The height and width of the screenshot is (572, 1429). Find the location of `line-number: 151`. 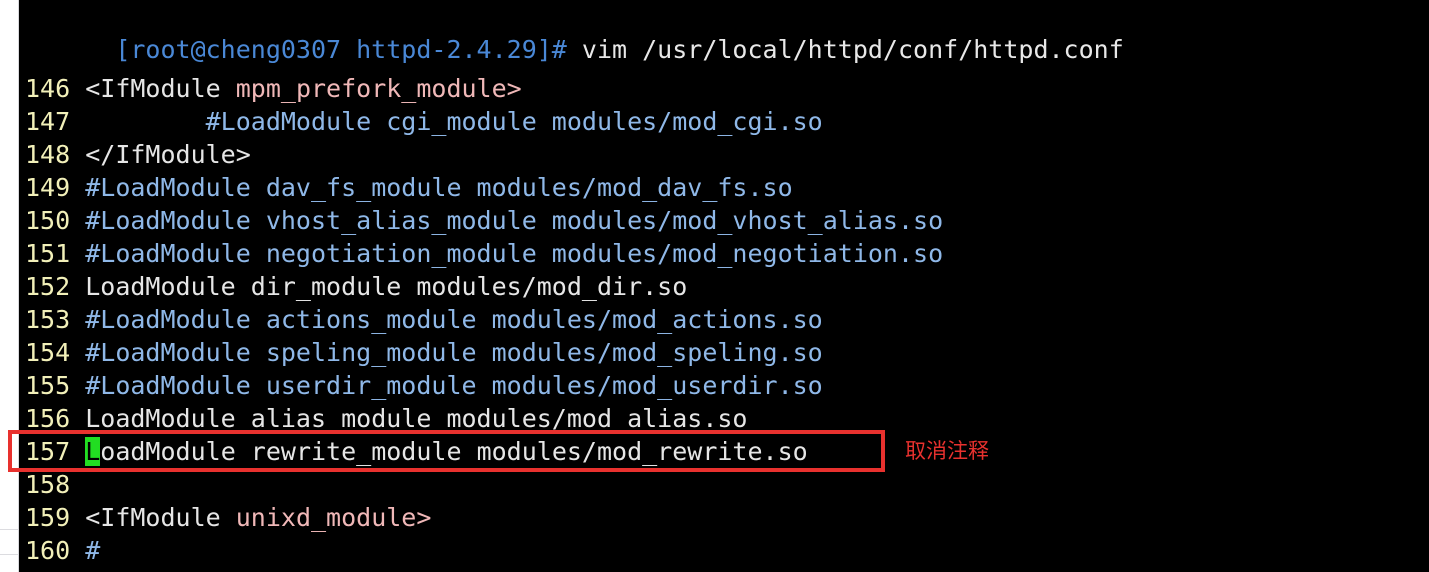

line-number: 151 is located at coordinates (48, 253).